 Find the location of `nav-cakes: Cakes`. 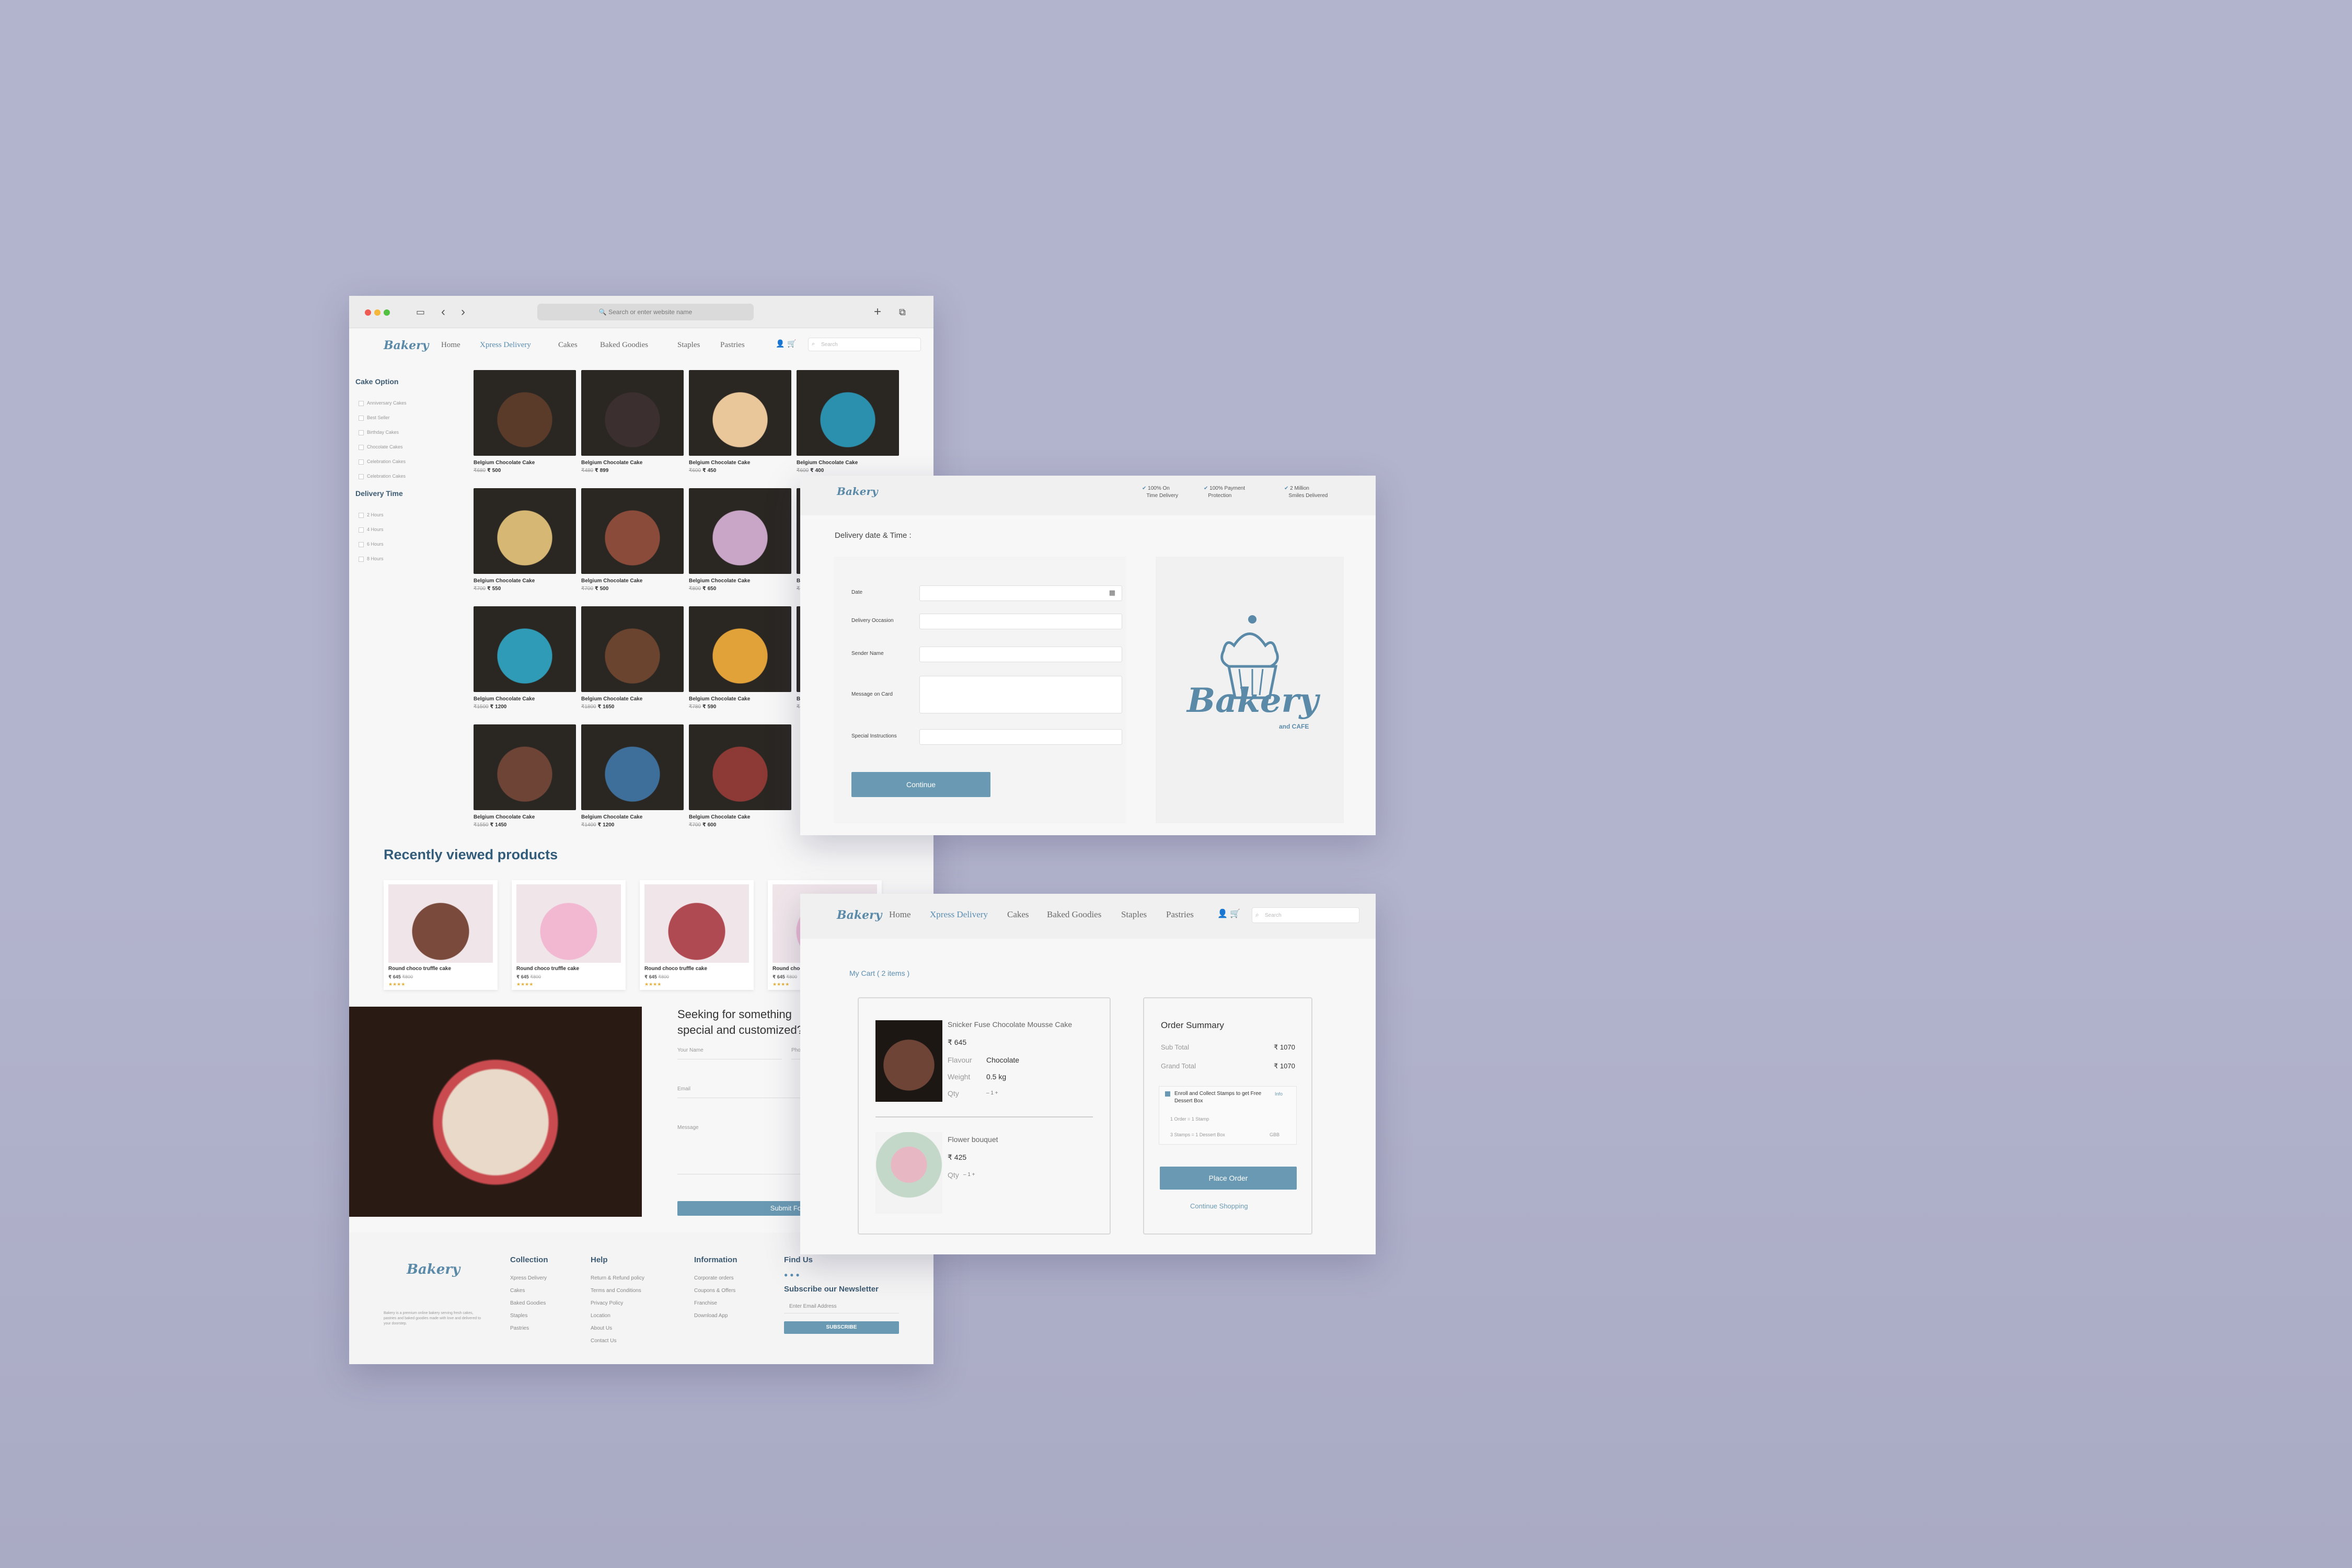

nav-cakes: Cakes is located at coordinates (568, 345).